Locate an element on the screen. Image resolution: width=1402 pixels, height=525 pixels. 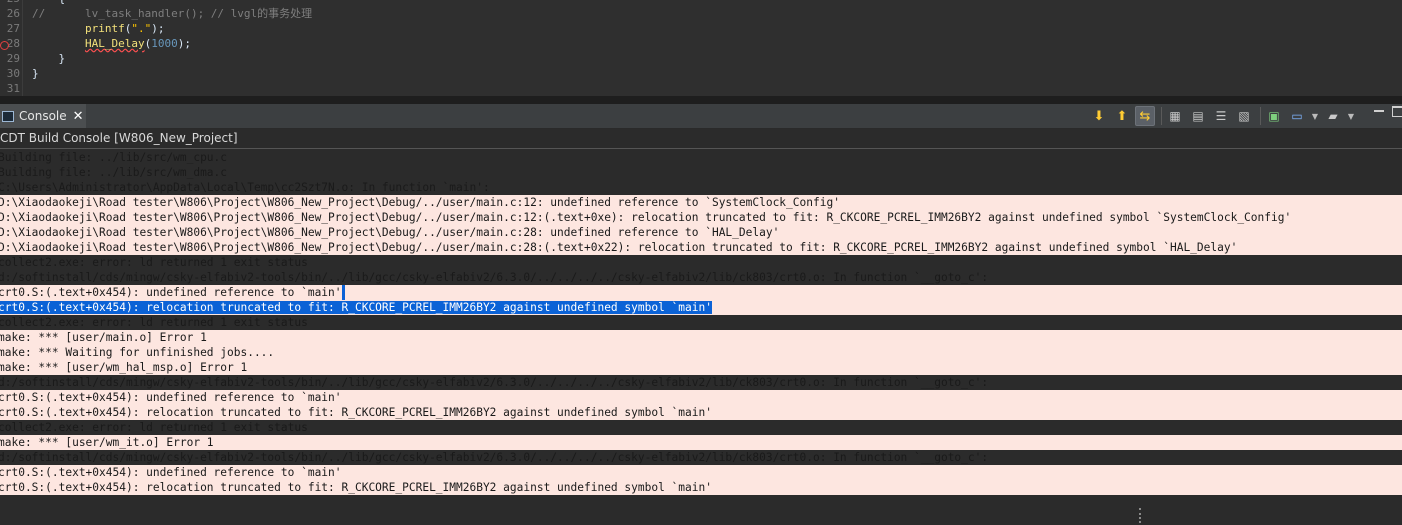
line-number: 30 is located at coordinates (13, 73).